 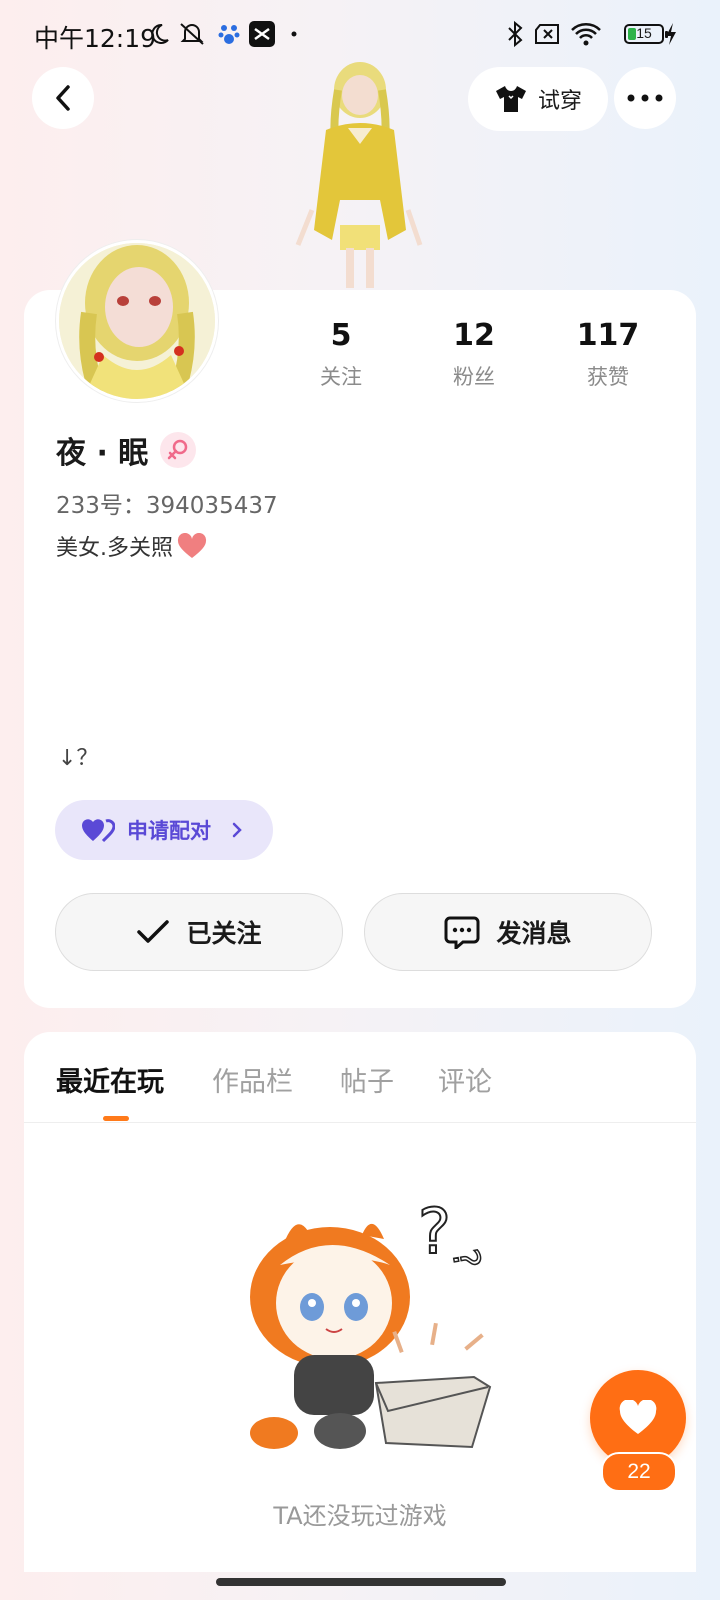 I want to click on mute-bell-icon, so click(x=192, y=34).